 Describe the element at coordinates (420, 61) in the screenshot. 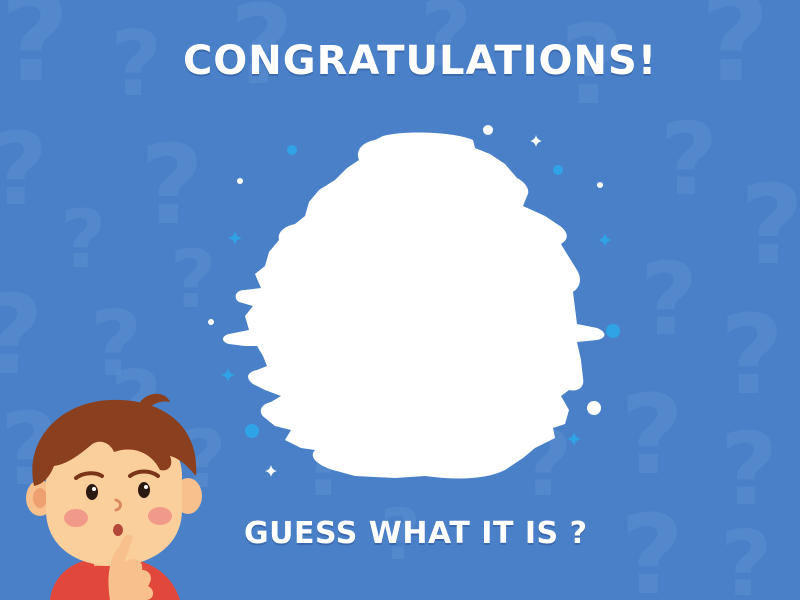

I see `congratulations-title: CONGRATULATIONS!` at that location.